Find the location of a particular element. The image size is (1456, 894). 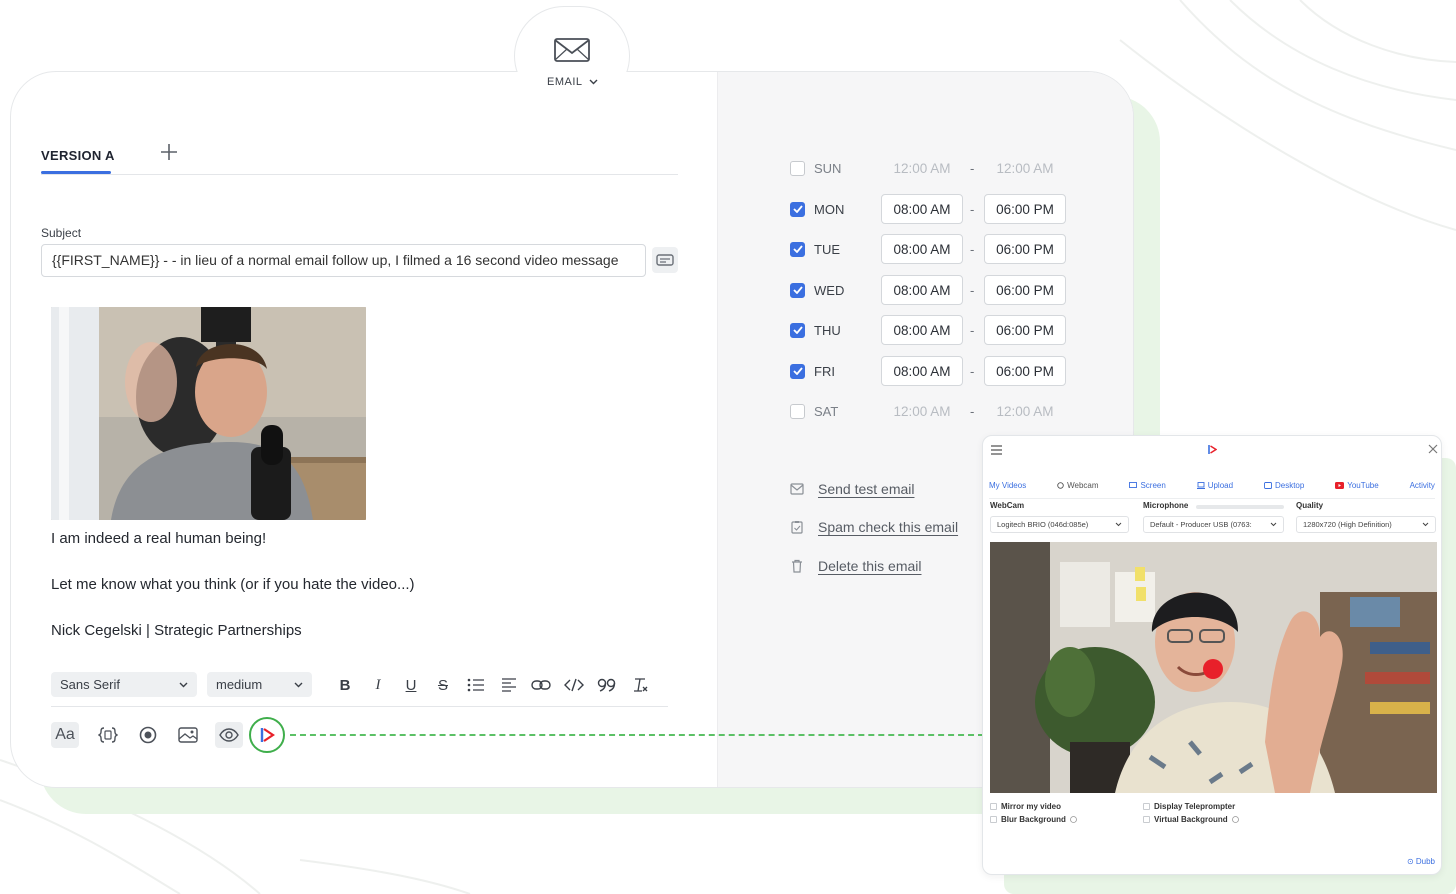

schedule-row-tue: TUE 08:00 AM - 06:00 PM is located at coordinates (928, 249).